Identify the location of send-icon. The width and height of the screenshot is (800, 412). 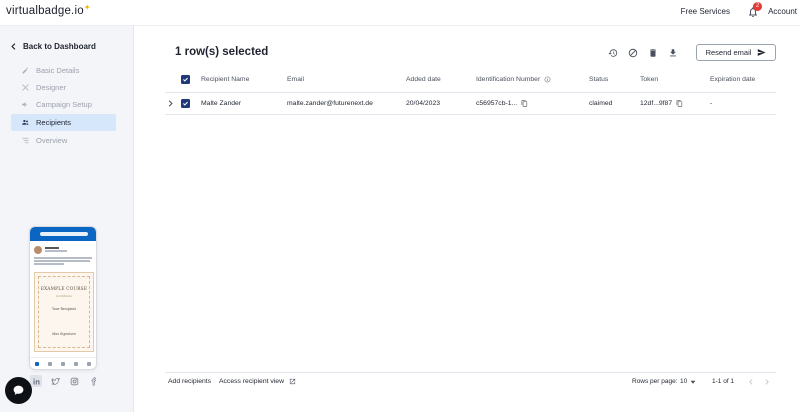
(762, 52).